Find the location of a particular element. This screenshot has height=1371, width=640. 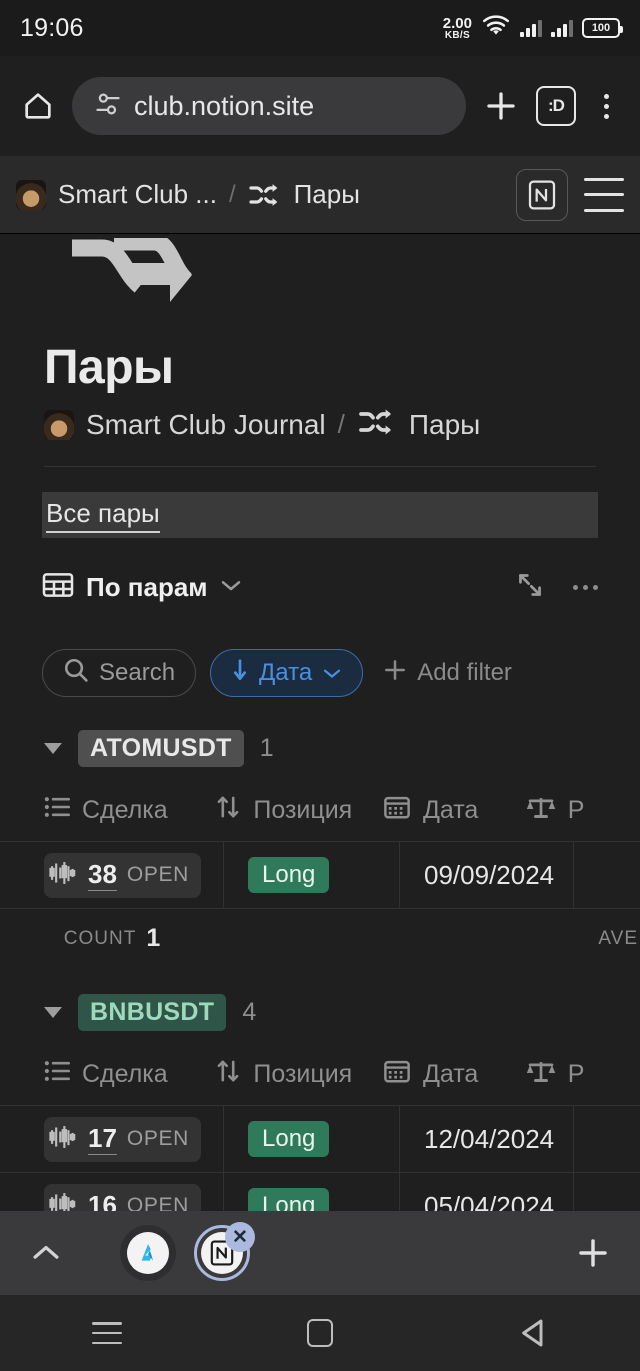

add-filter-label: Add filter is located at coordinates (464, 672).